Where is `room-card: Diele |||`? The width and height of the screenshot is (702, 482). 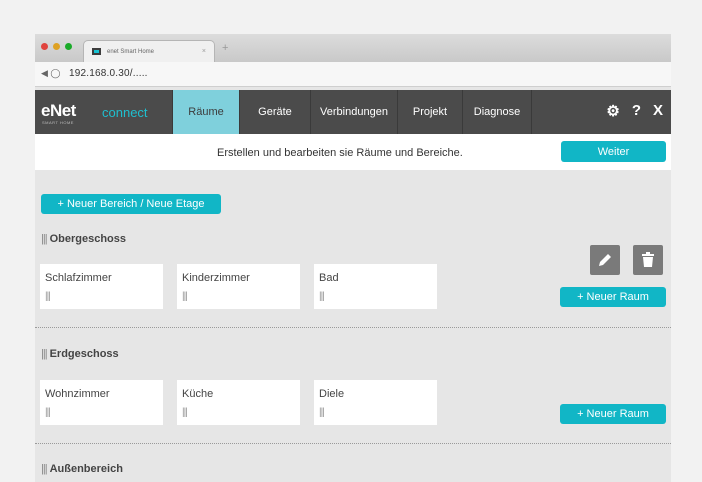 room-card: Diele ||| is located at coordinates (375, 402).